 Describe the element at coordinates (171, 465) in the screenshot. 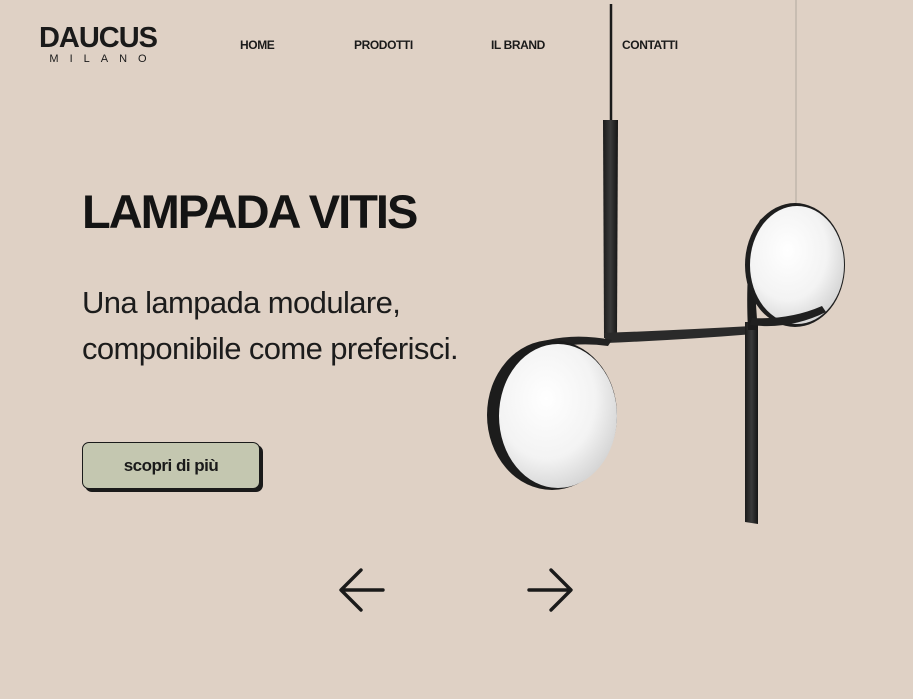

I see `discover-more-button: scopri di più` at that location.